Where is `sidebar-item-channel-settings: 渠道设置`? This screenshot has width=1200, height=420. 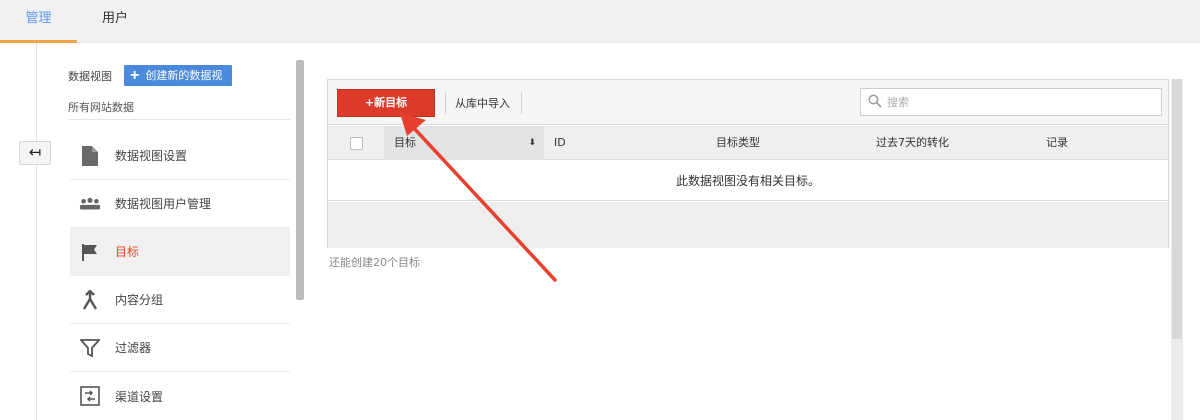
sidebar-item-channel-settings: 渠道设置 is located at coordinates (180, 396).